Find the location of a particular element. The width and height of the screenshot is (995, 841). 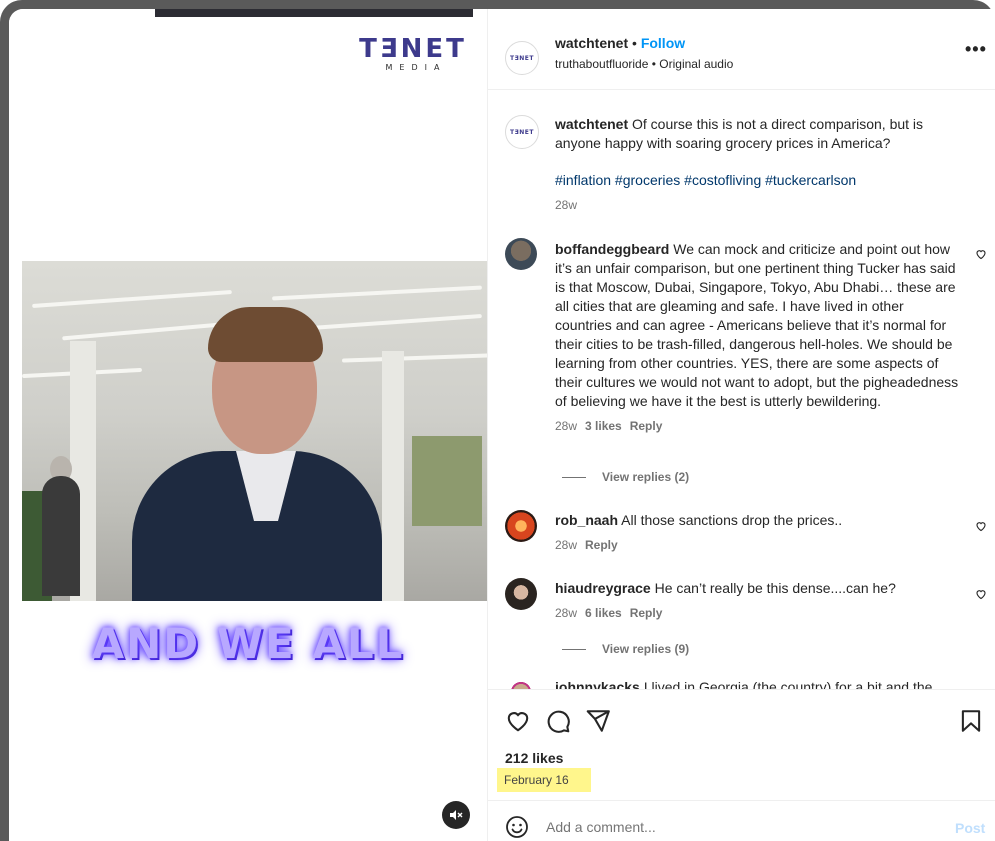

comment-input is located at coordinates (726, 827).